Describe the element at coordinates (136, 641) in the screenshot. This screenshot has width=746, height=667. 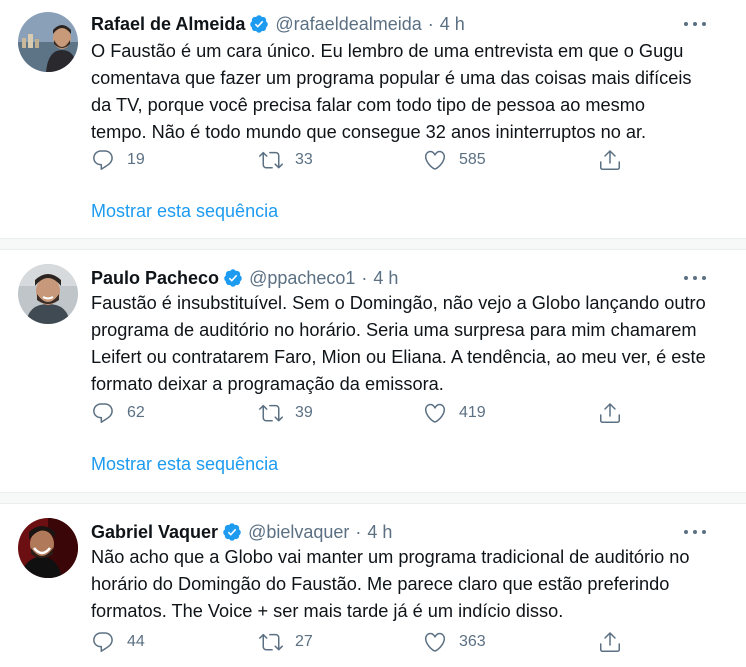
I see `reply-count: 44` at that location.